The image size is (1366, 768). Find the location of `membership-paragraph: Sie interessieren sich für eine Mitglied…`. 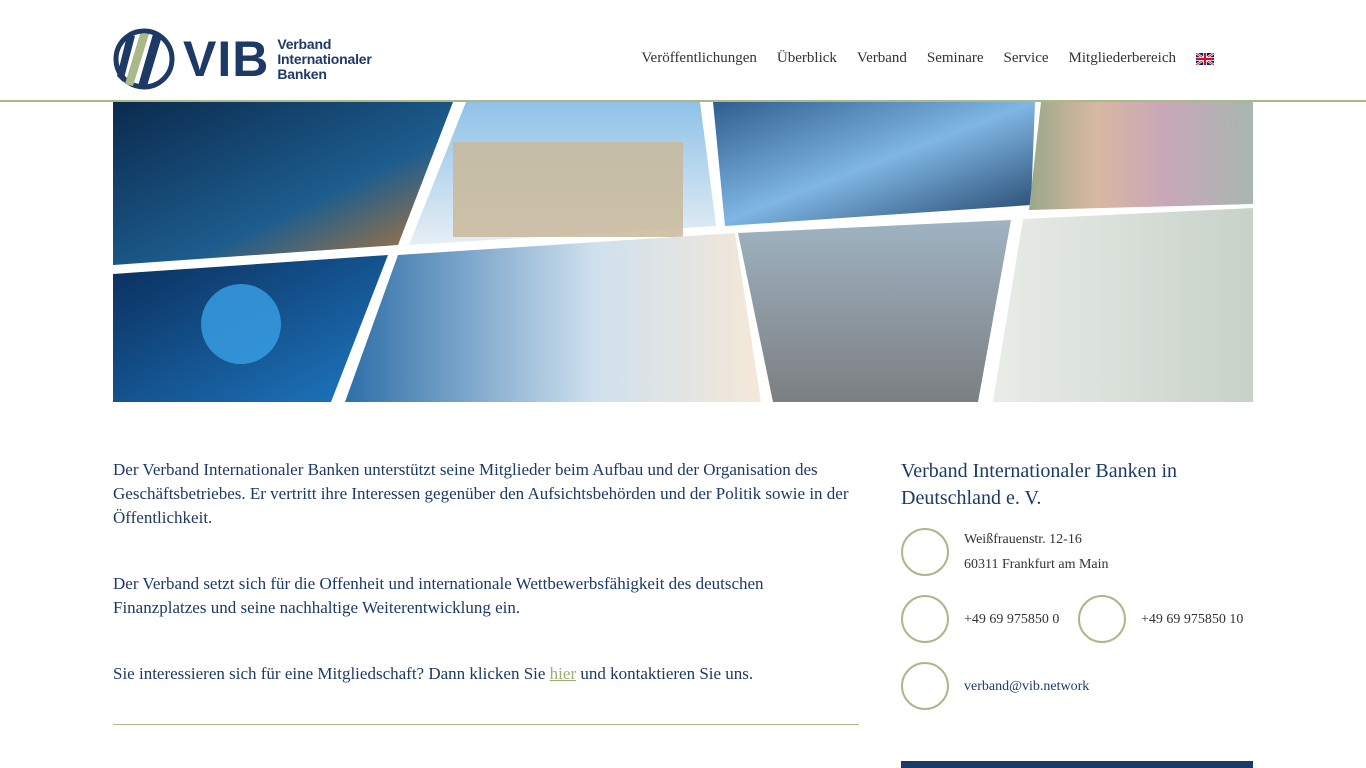

membership-paragraph: Sie interessieren sich für eine Mitglied… is located at coordinates (486, 674).